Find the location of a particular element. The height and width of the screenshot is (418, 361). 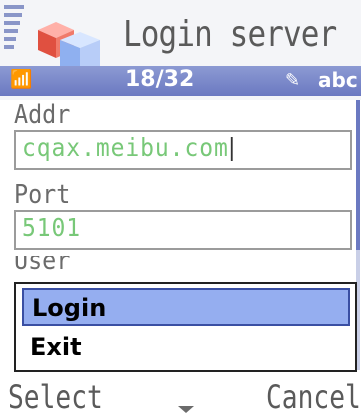

addr-field: cqax.meibu.com is located at coordinates (183, 150).